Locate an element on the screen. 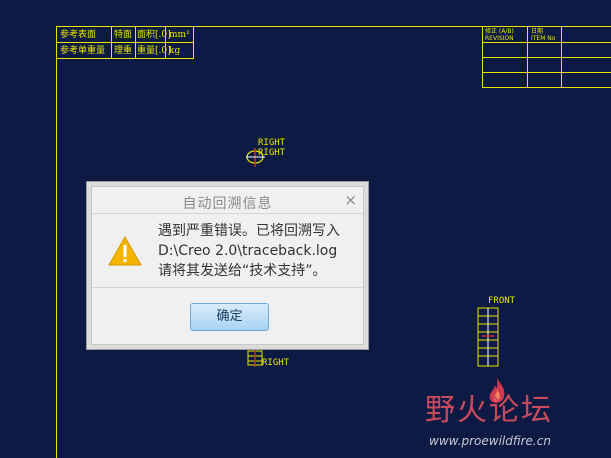 The height and width of the screenshot is (458, 611). row-unit: kg is located at coordinates (175, 51).